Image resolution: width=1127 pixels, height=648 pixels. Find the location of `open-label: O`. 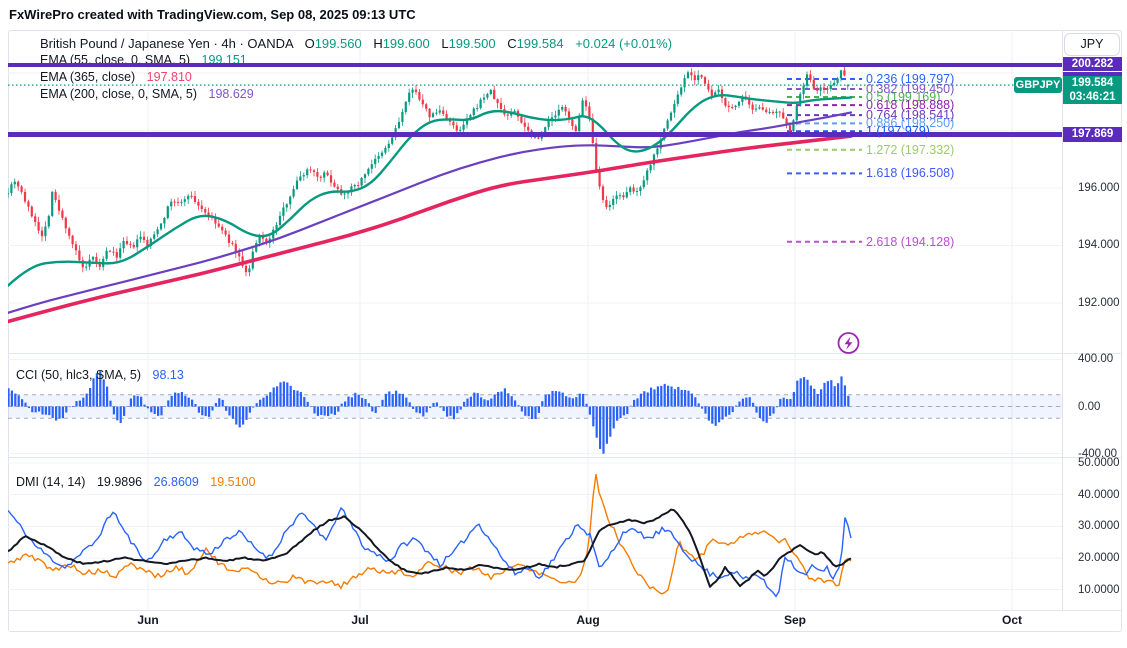

open-label: O is located at coordinates (309, 43).